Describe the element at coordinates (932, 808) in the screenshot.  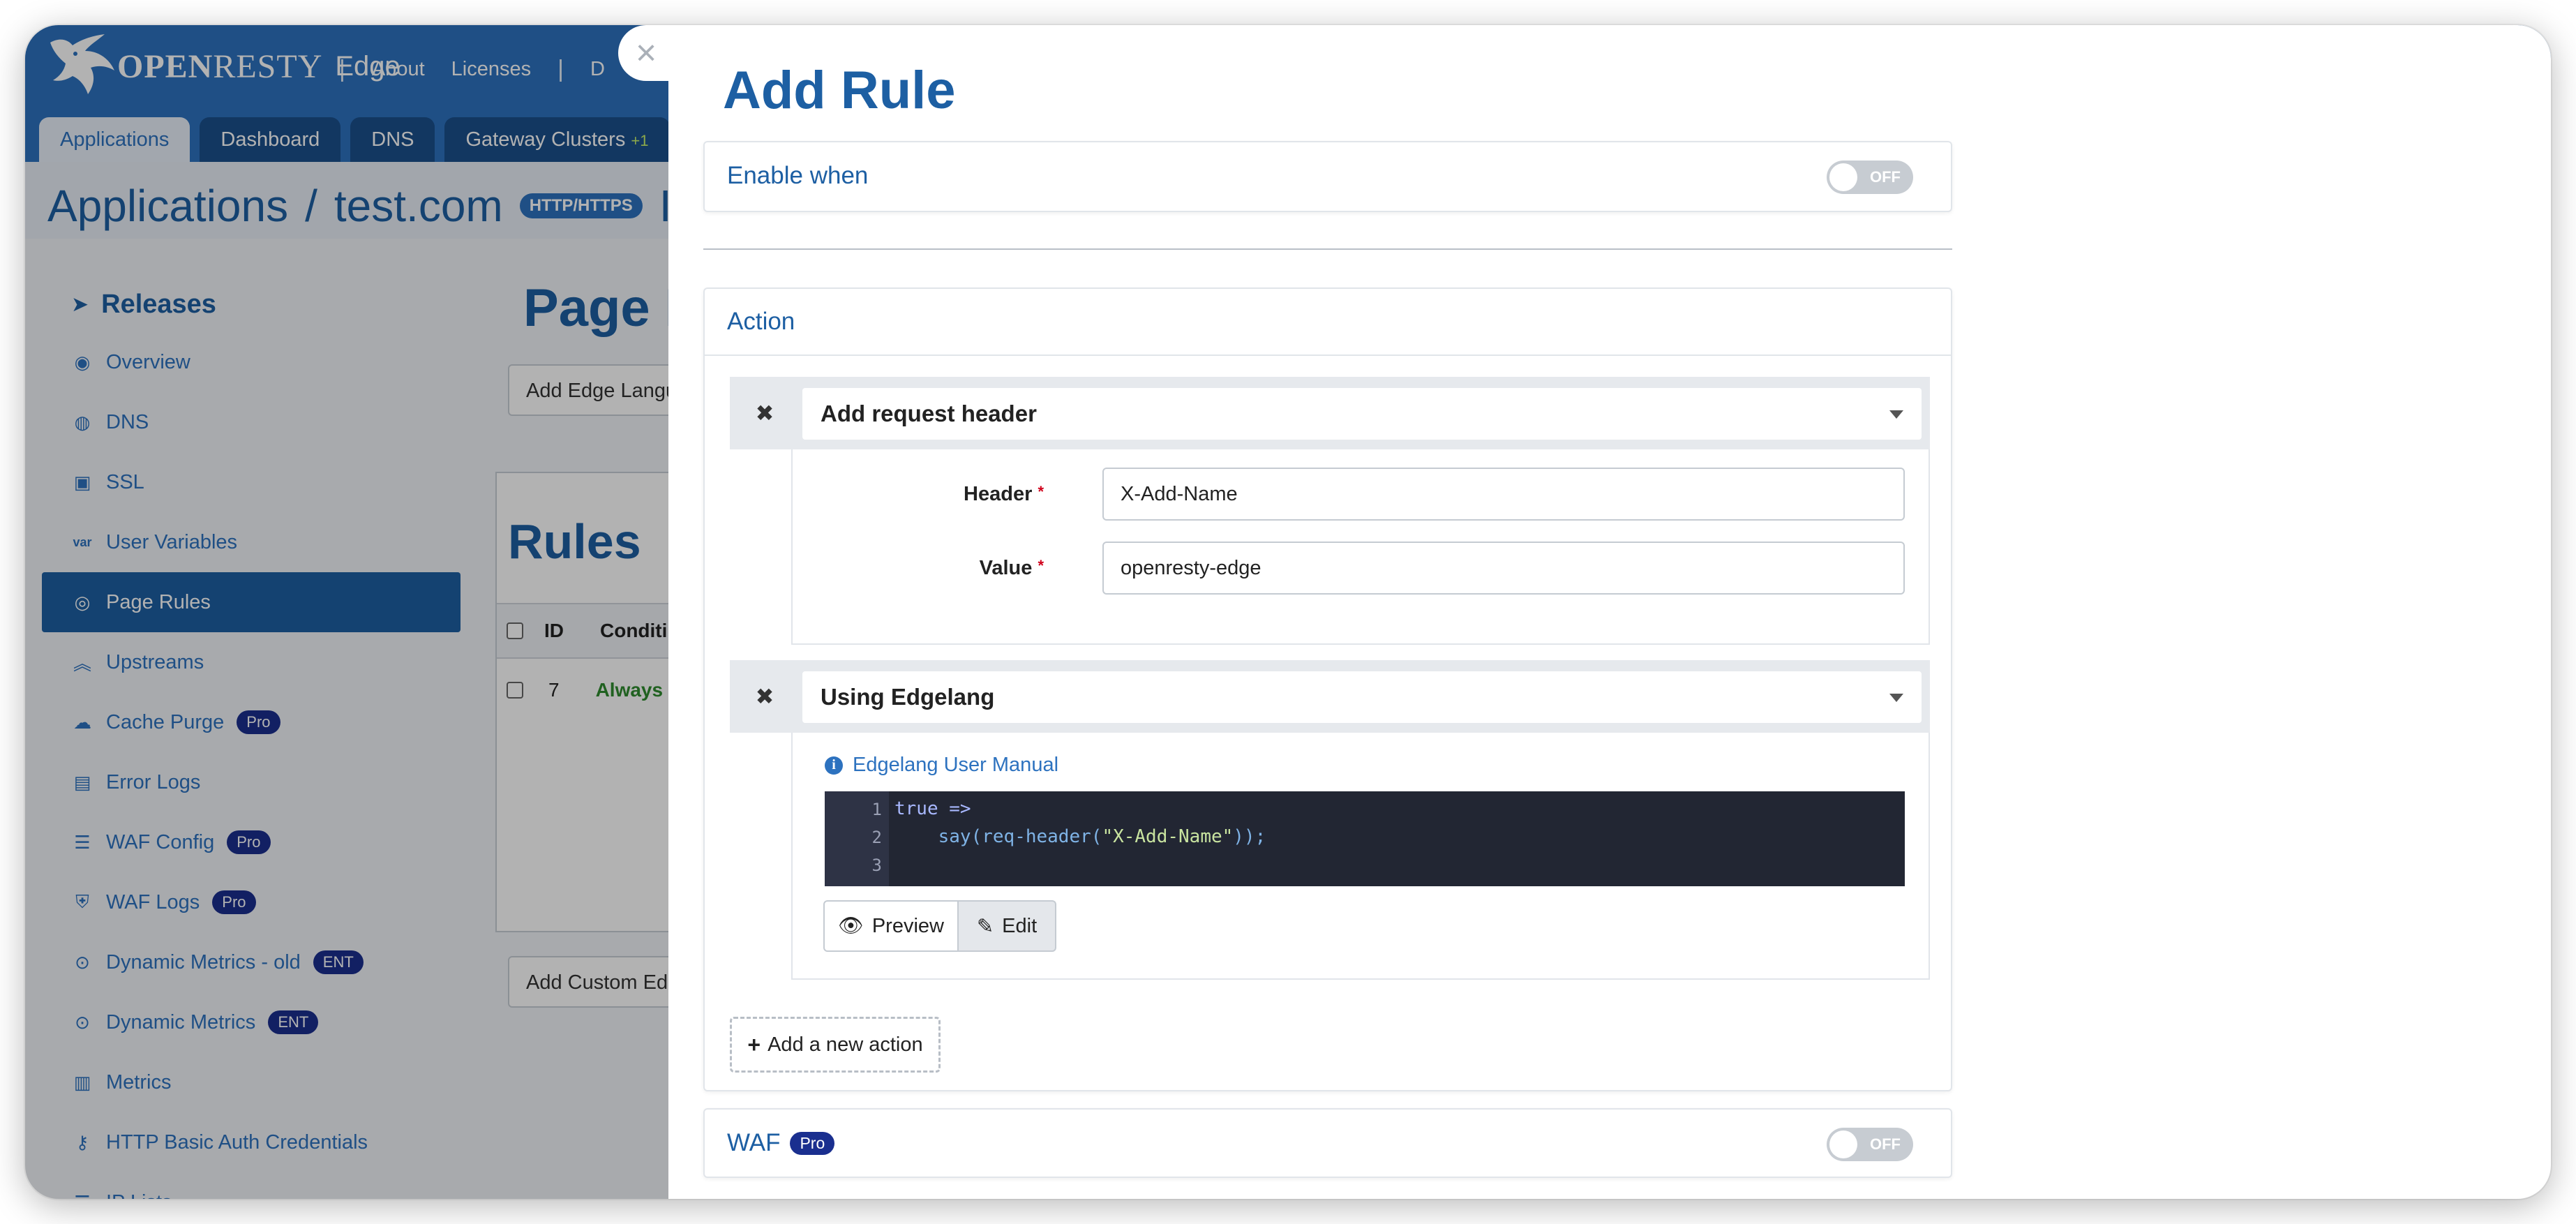
I see `code-line-1: true =>` at that location.